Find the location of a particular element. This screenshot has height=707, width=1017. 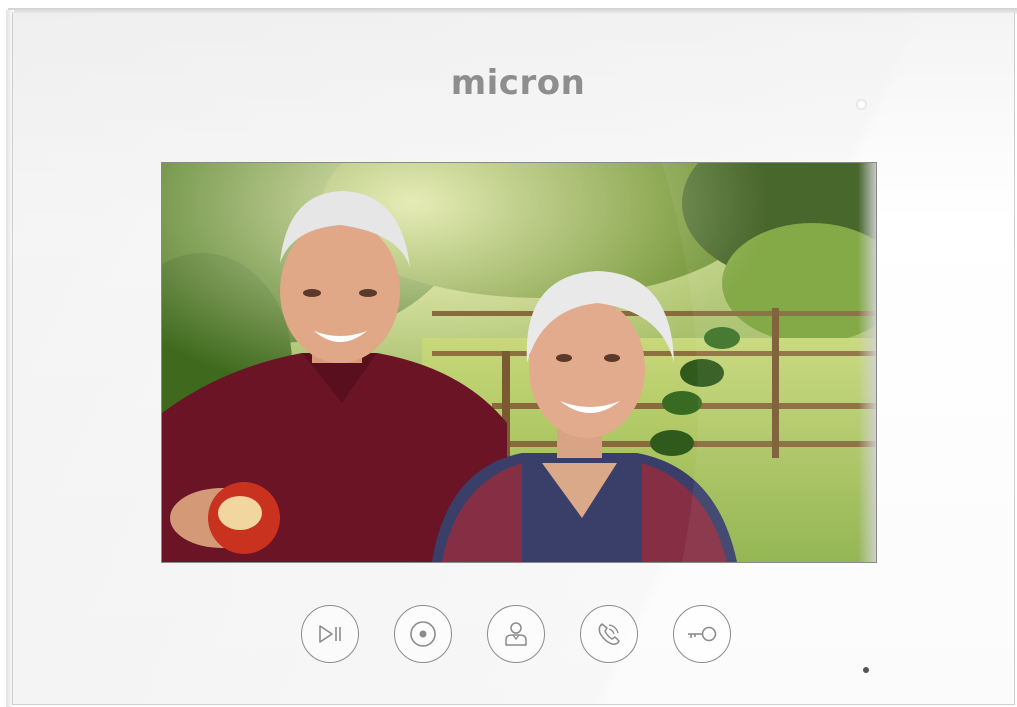

person-button is located at coordinates (516, 634).